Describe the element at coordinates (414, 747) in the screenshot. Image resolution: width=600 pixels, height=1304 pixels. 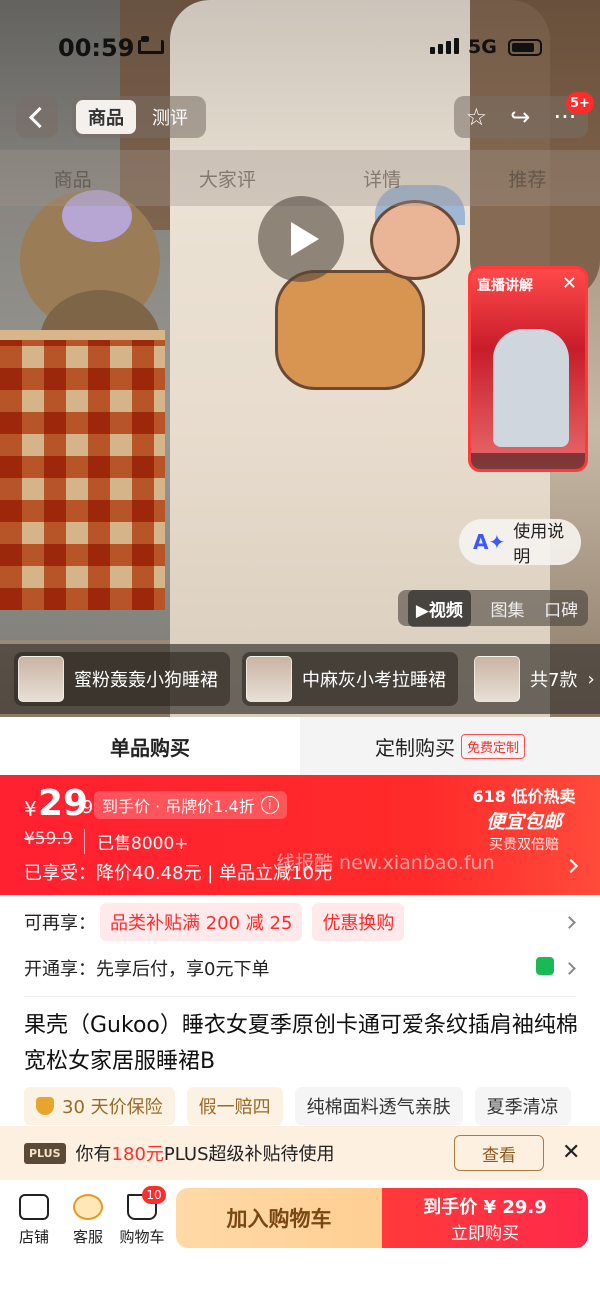
I see `tab-custom-label: 定制购买` at that location.